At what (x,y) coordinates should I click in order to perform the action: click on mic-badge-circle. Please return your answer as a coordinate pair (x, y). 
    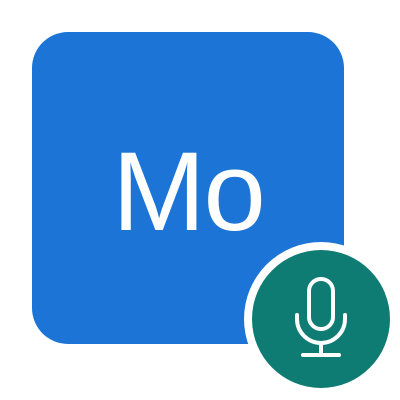
    Looking at the image, I should click on (321, 319).